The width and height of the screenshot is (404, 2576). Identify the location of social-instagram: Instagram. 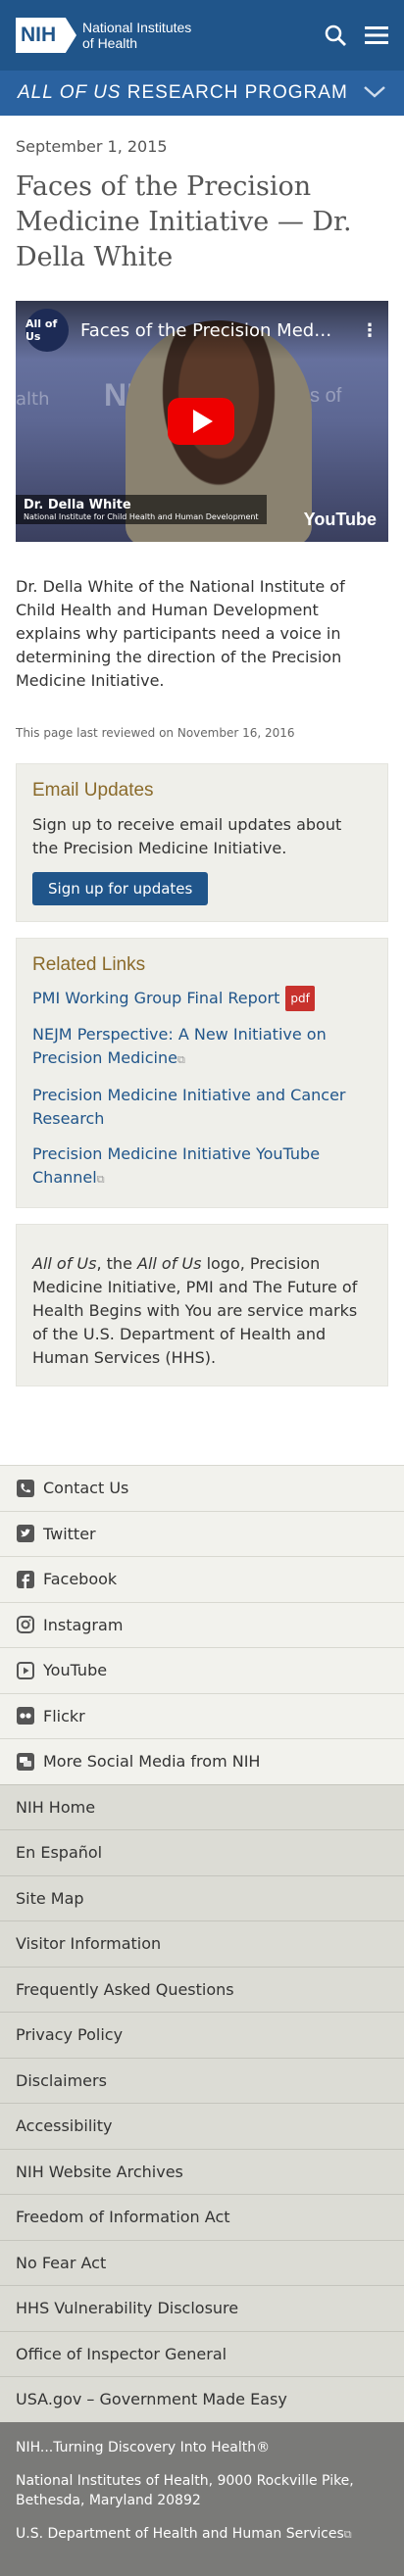
(202, 1624).